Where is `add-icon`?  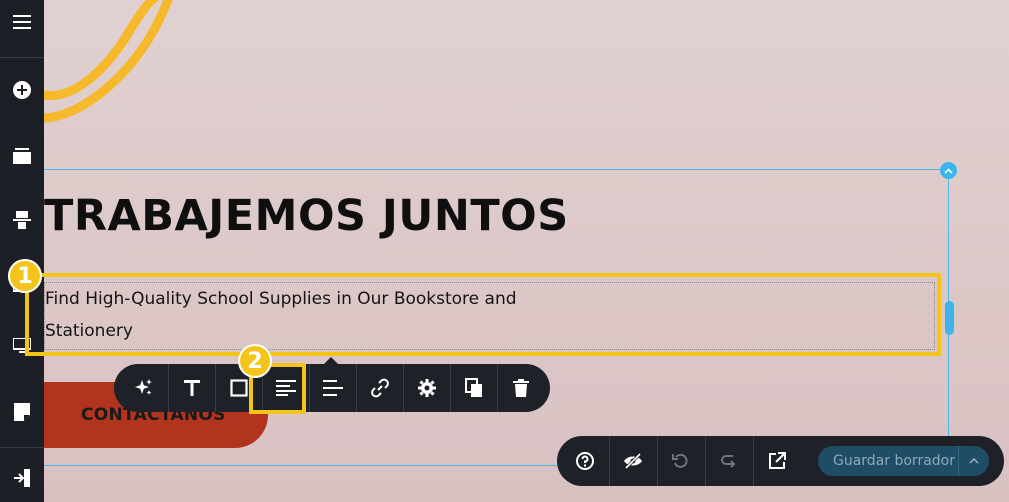
add-icon is located at coordinates (22, 90).